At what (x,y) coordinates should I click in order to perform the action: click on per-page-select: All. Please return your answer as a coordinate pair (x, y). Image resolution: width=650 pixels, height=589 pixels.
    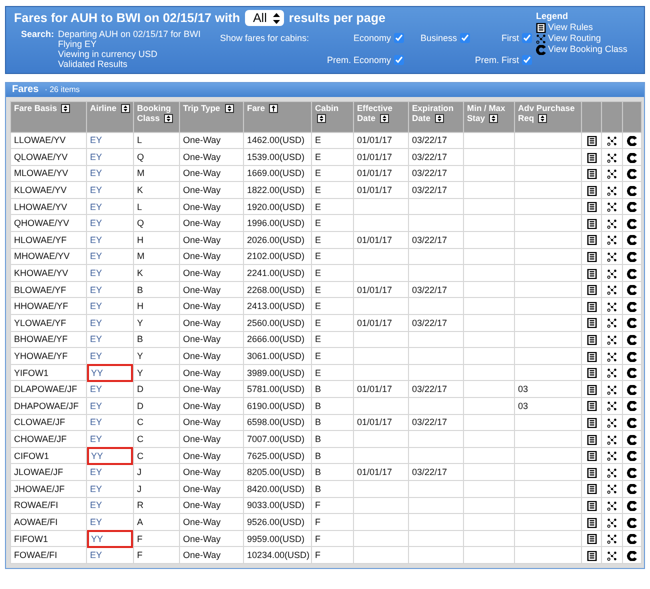
    Looking at the image, I should click on (264, 18).